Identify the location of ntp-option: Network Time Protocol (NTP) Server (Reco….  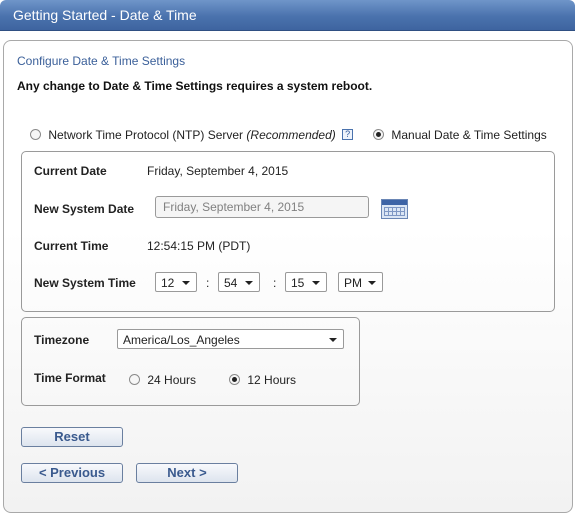
(192, 134).